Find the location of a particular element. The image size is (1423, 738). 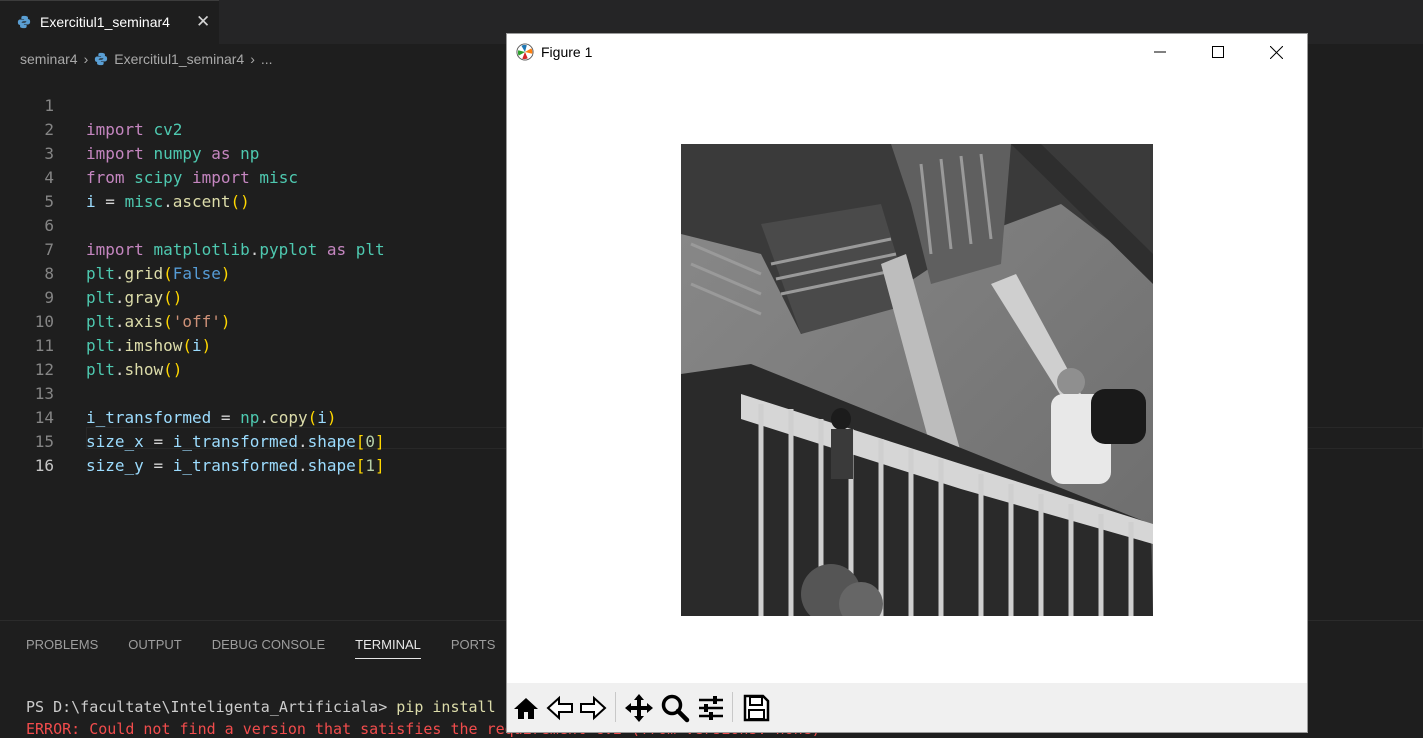

close-icon is located at coordinates (1276, 52).